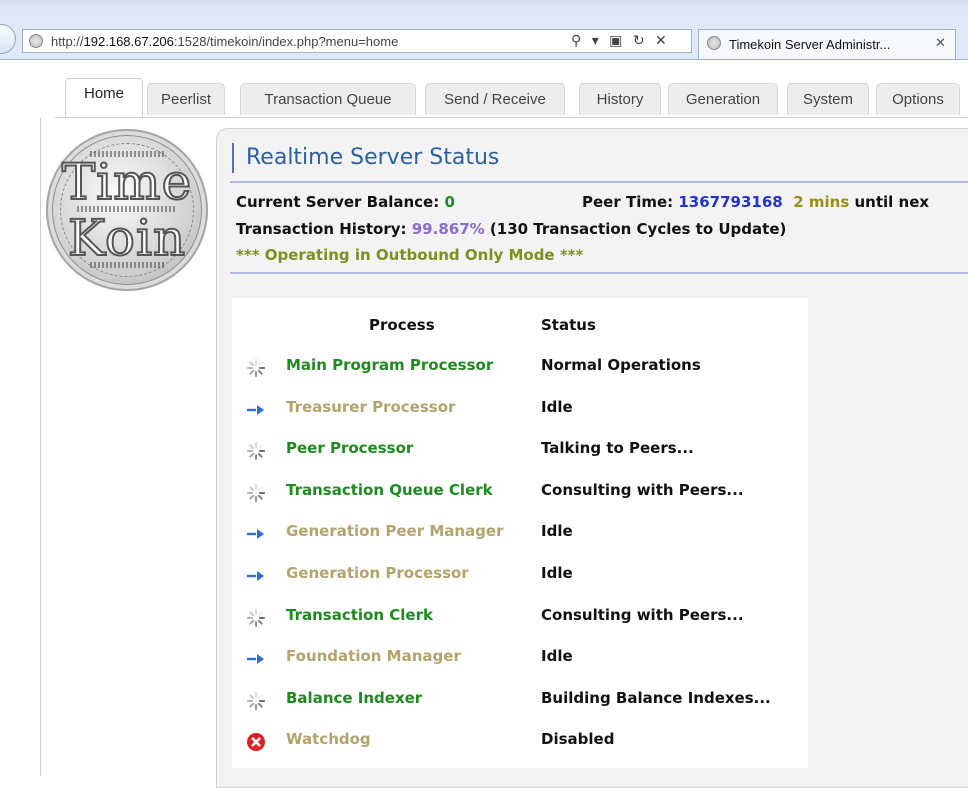 The image size is (968, 788). I want to click on title-divider, so click(599, 182).